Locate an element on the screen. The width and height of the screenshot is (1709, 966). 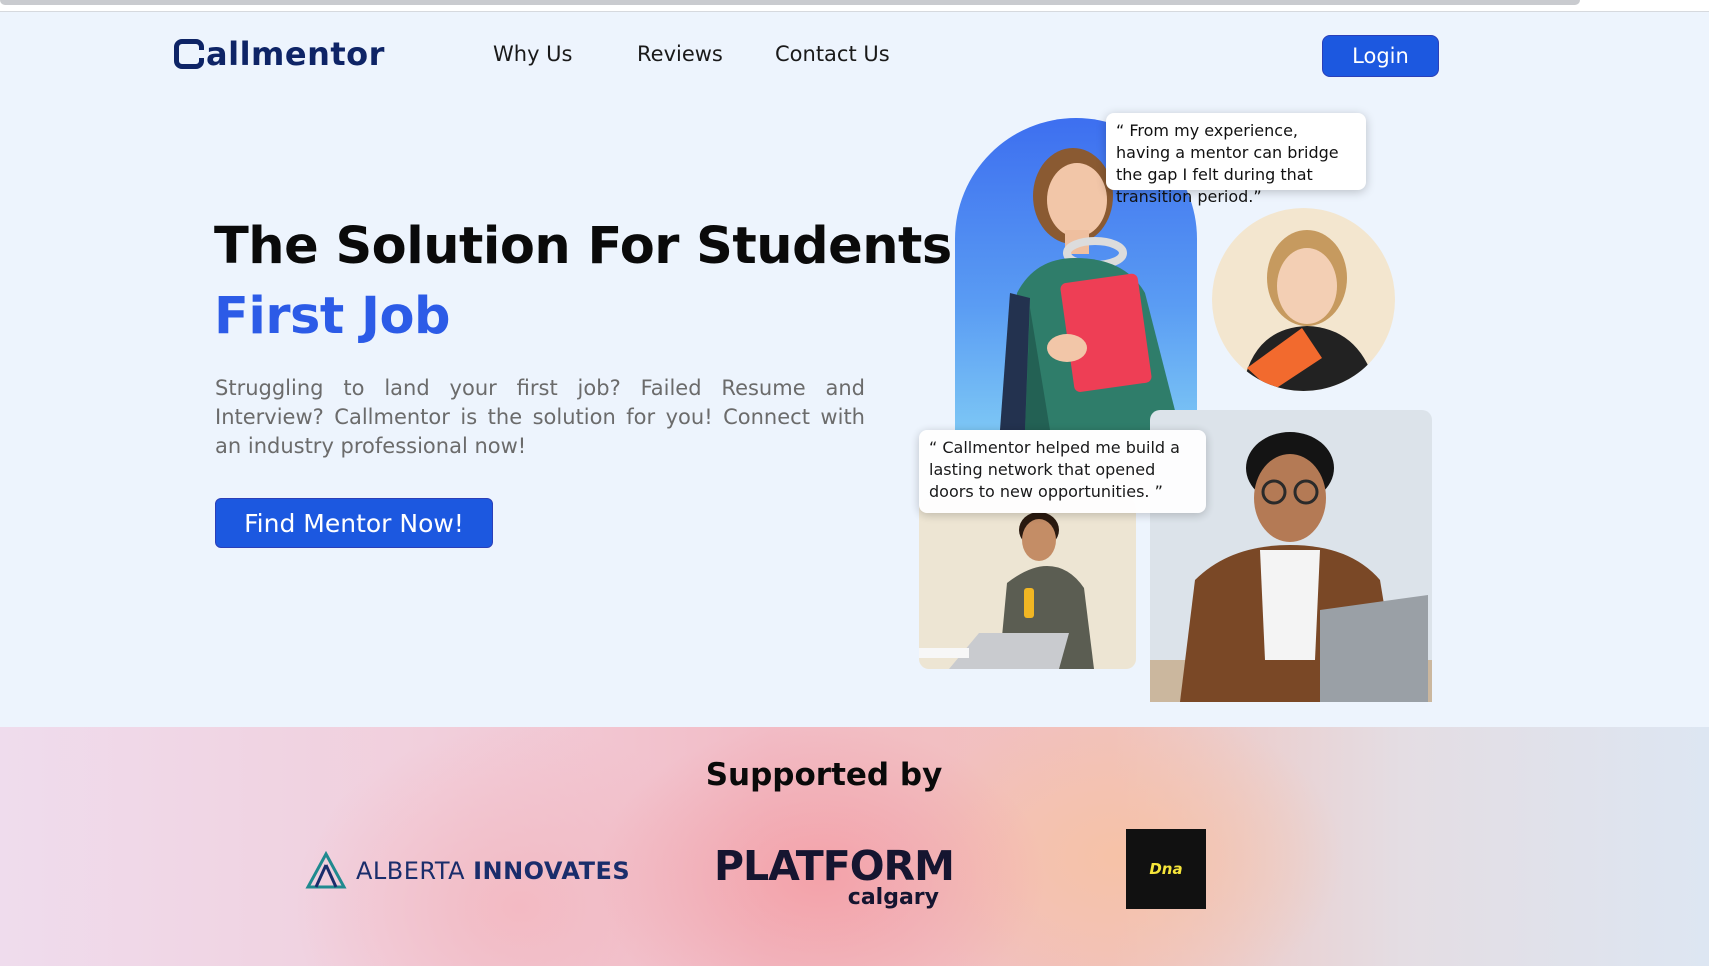
dna-logo: Dna is located at coordinates (1166, 869).